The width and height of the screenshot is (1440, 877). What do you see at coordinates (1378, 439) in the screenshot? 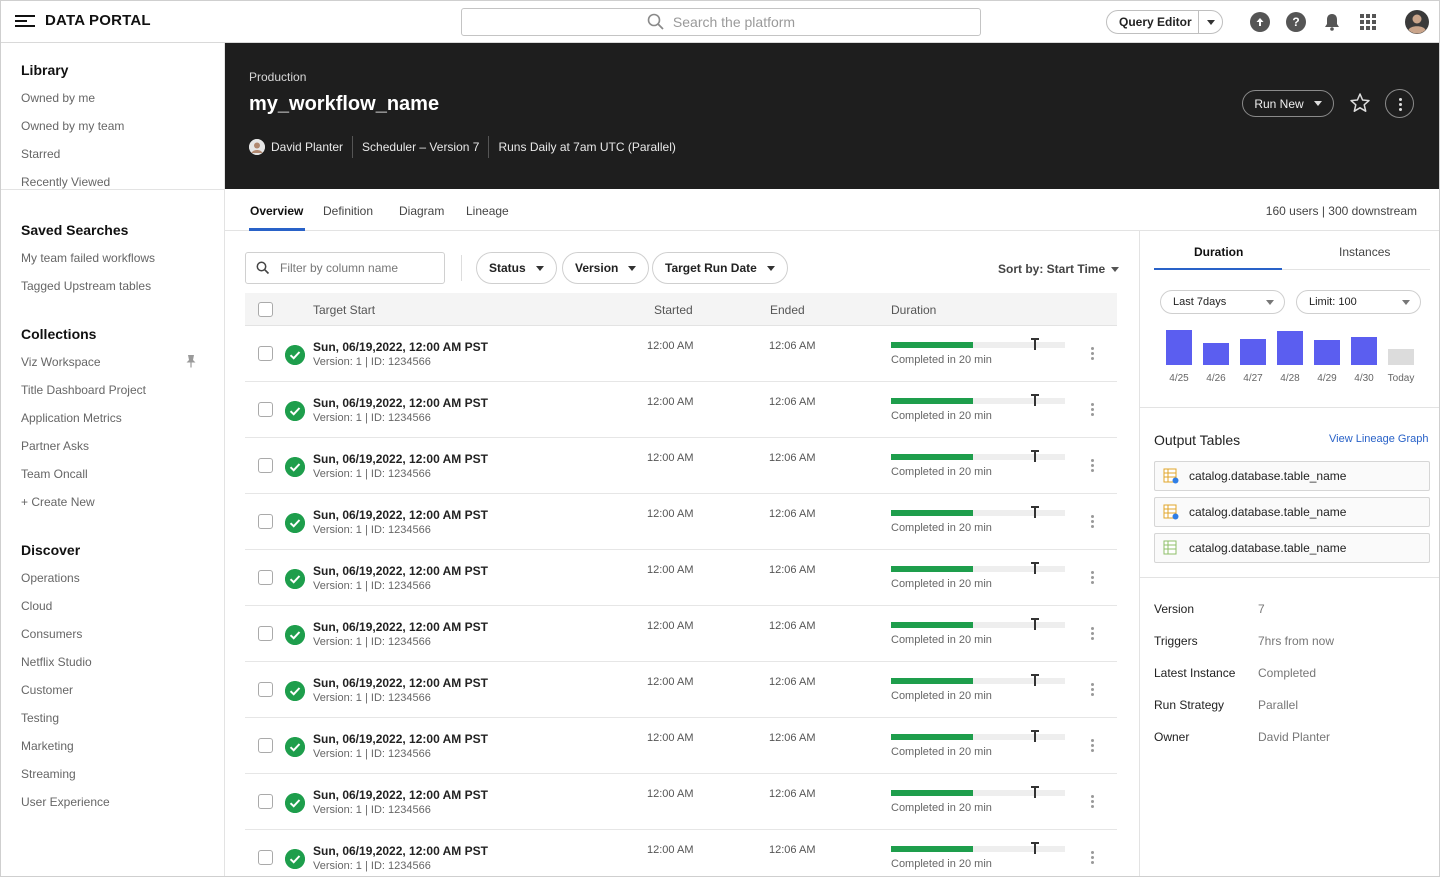
I see `view-lineage-graph-link: View Lineage Graph` at bounding box center [1378, 439].